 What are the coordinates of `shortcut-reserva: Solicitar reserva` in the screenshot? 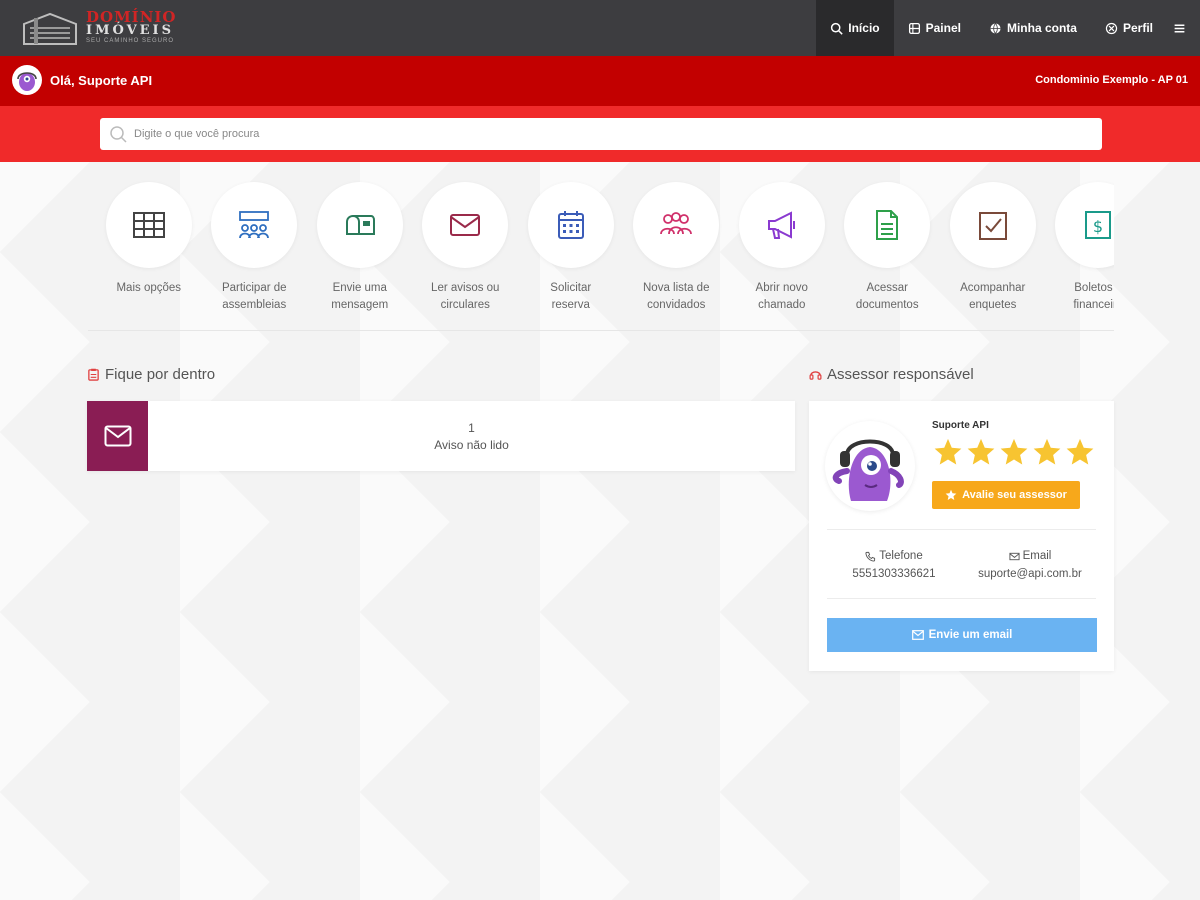 It's located at (571, 248).